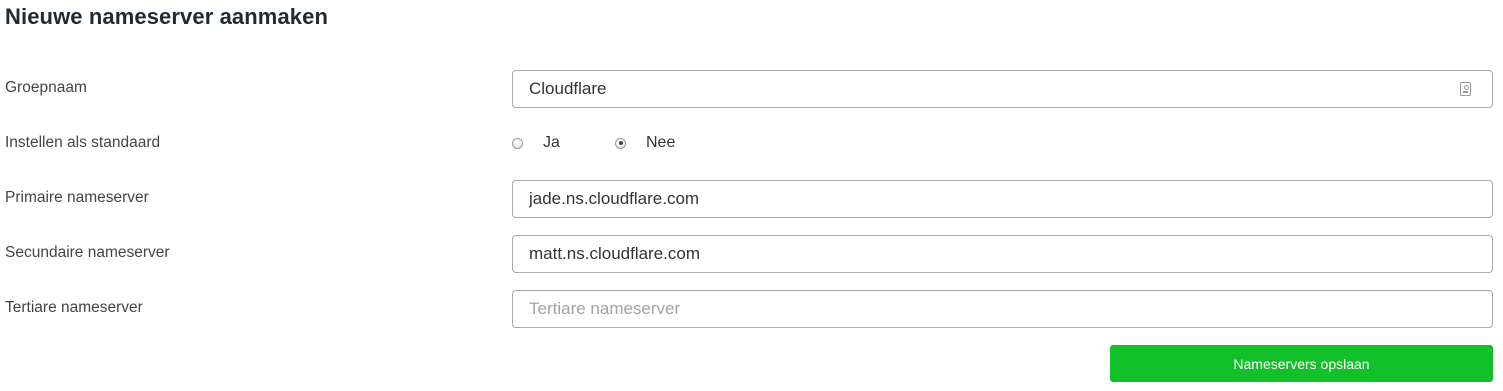 Image resolution: width=1503 pixels, height=391 pixels. What do you see at coordinates (620, 143) in the screenshot?
I see `radio-nee-button` at bounding box center [620, 143].